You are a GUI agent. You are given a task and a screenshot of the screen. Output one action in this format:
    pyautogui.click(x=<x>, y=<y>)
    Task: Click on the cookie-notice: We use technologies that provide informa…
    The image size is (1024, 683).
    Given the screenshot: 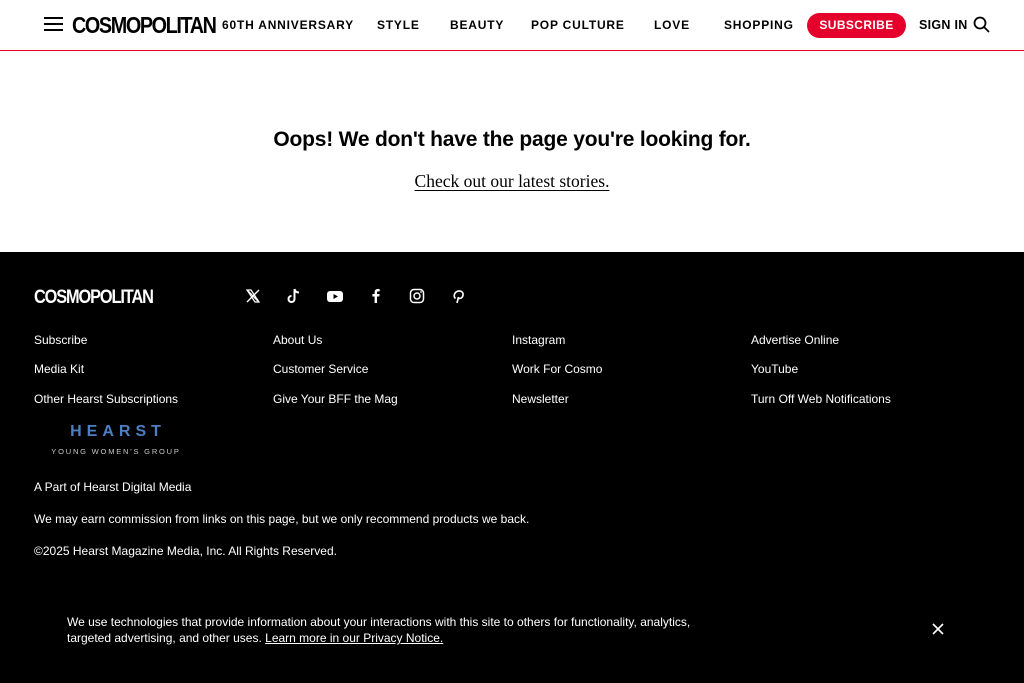 What is the action you would take?
    pyautogui.click(x=387, y=630)
    